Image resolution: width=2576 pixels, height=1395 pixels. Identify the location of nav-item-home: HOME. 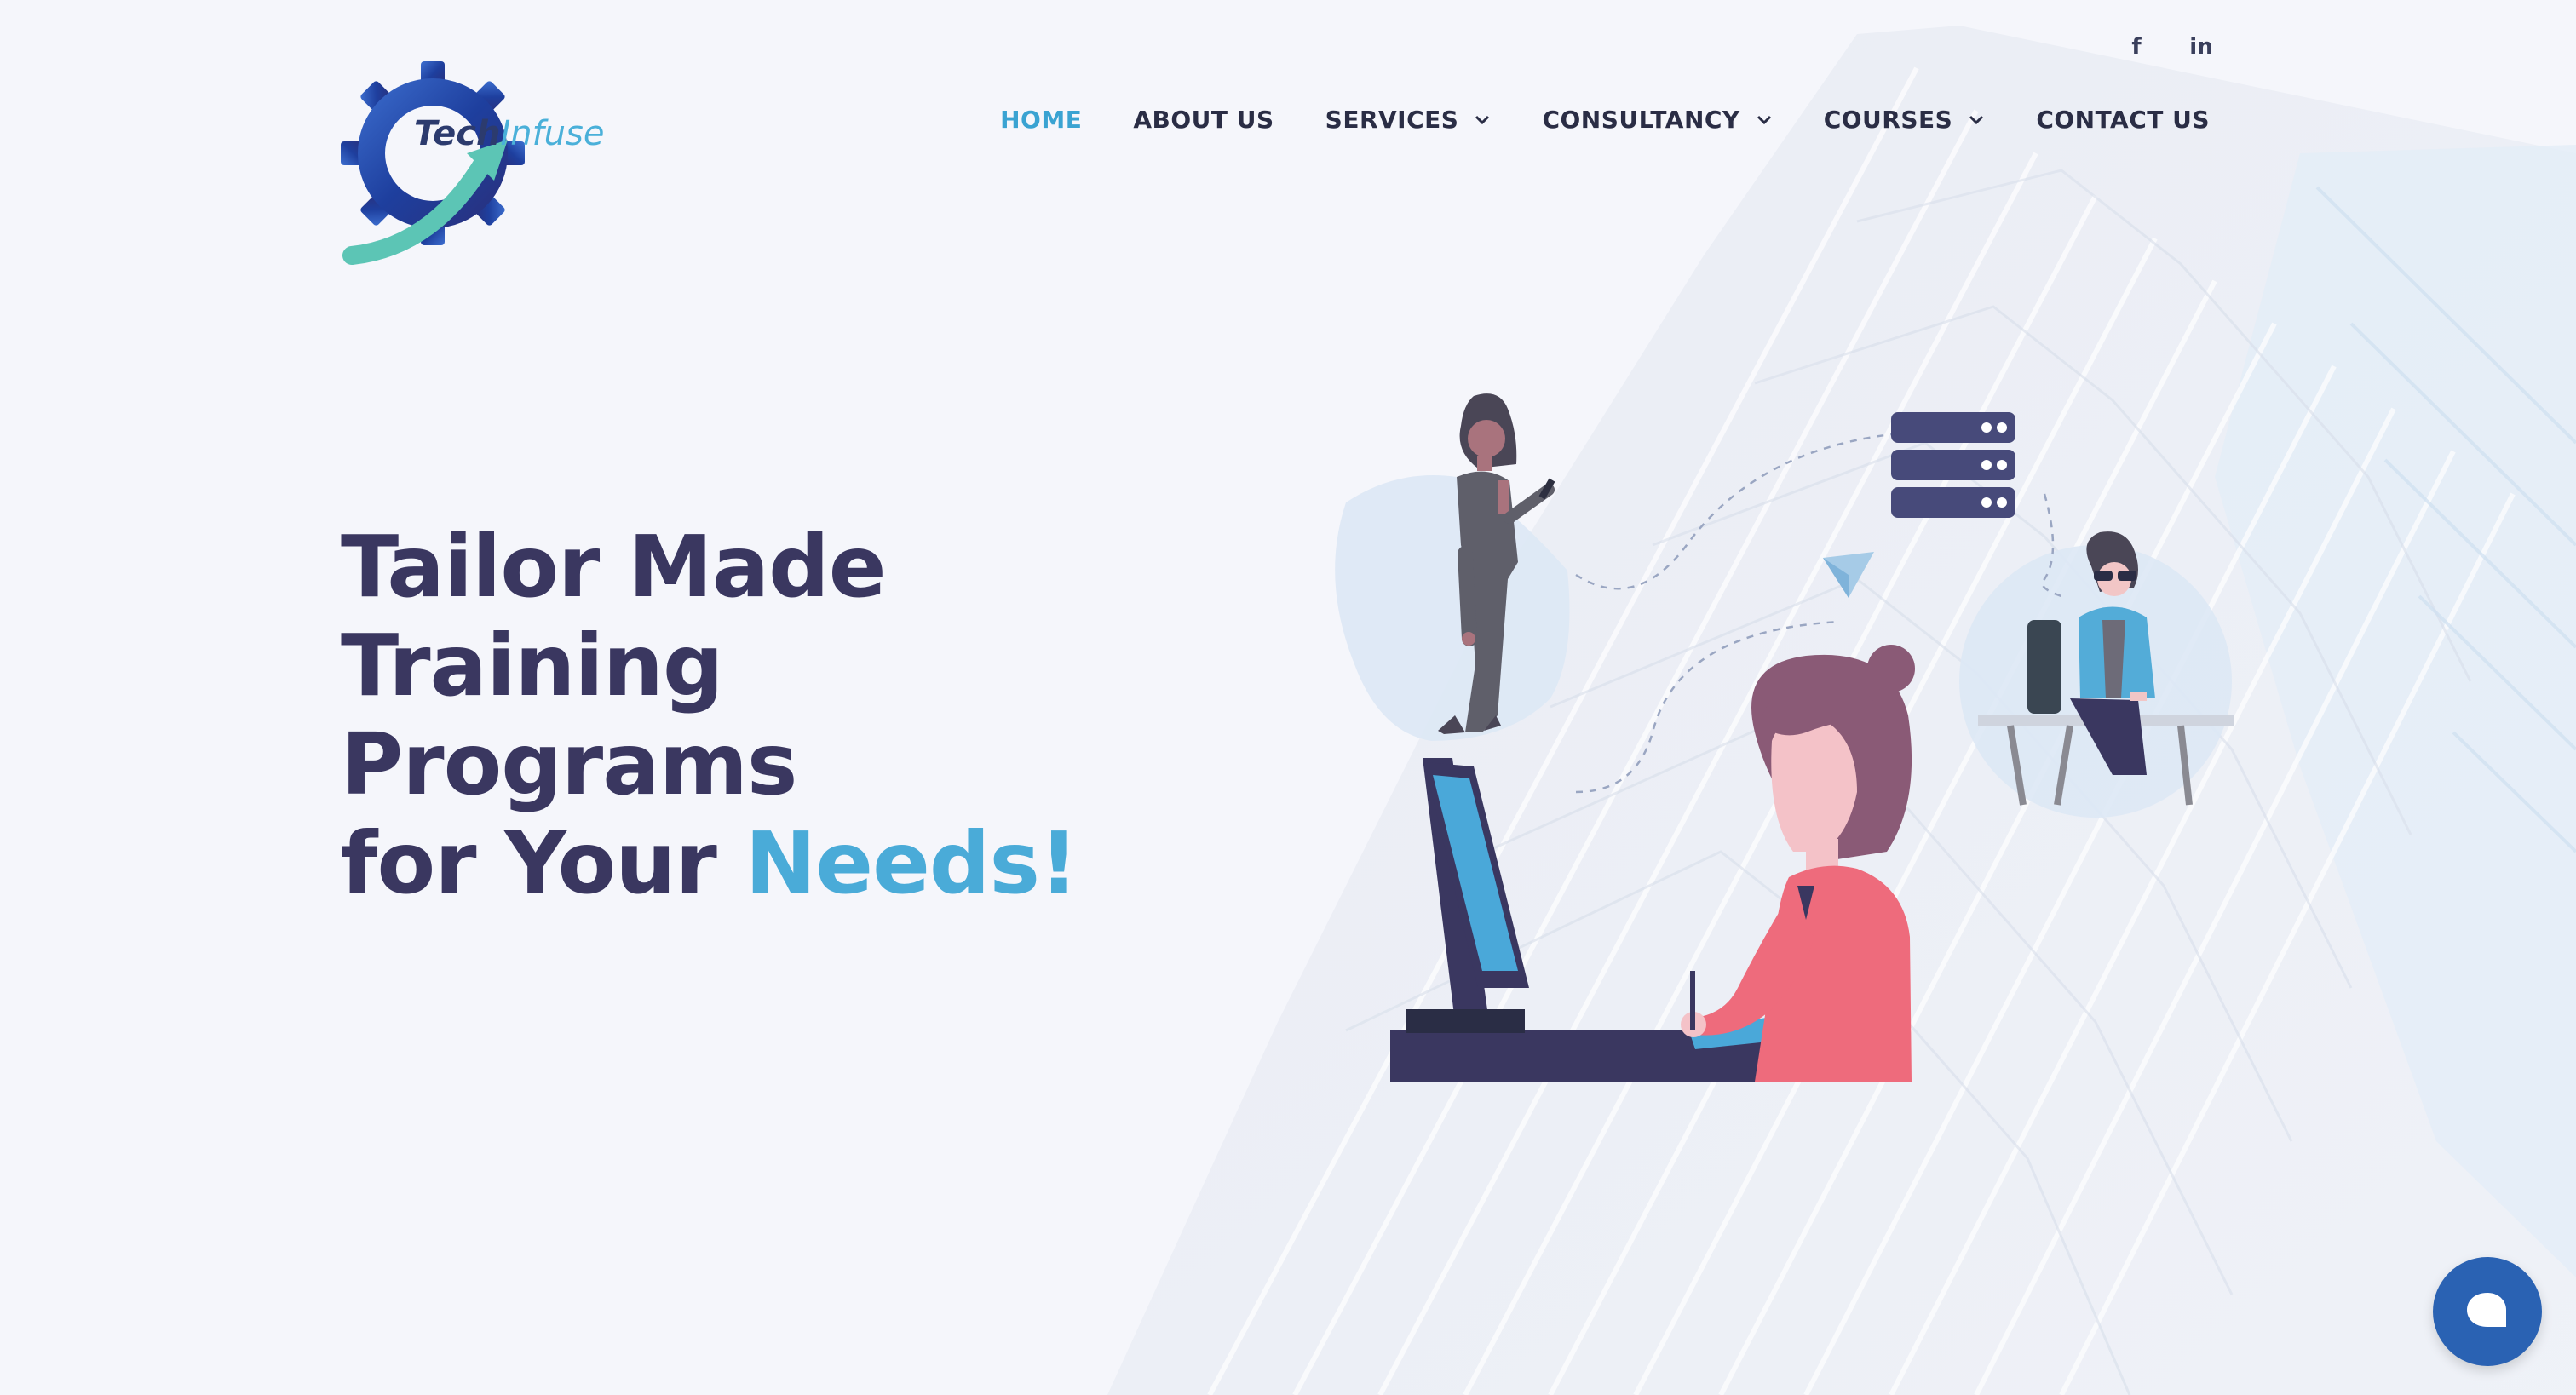
(1041, 120).